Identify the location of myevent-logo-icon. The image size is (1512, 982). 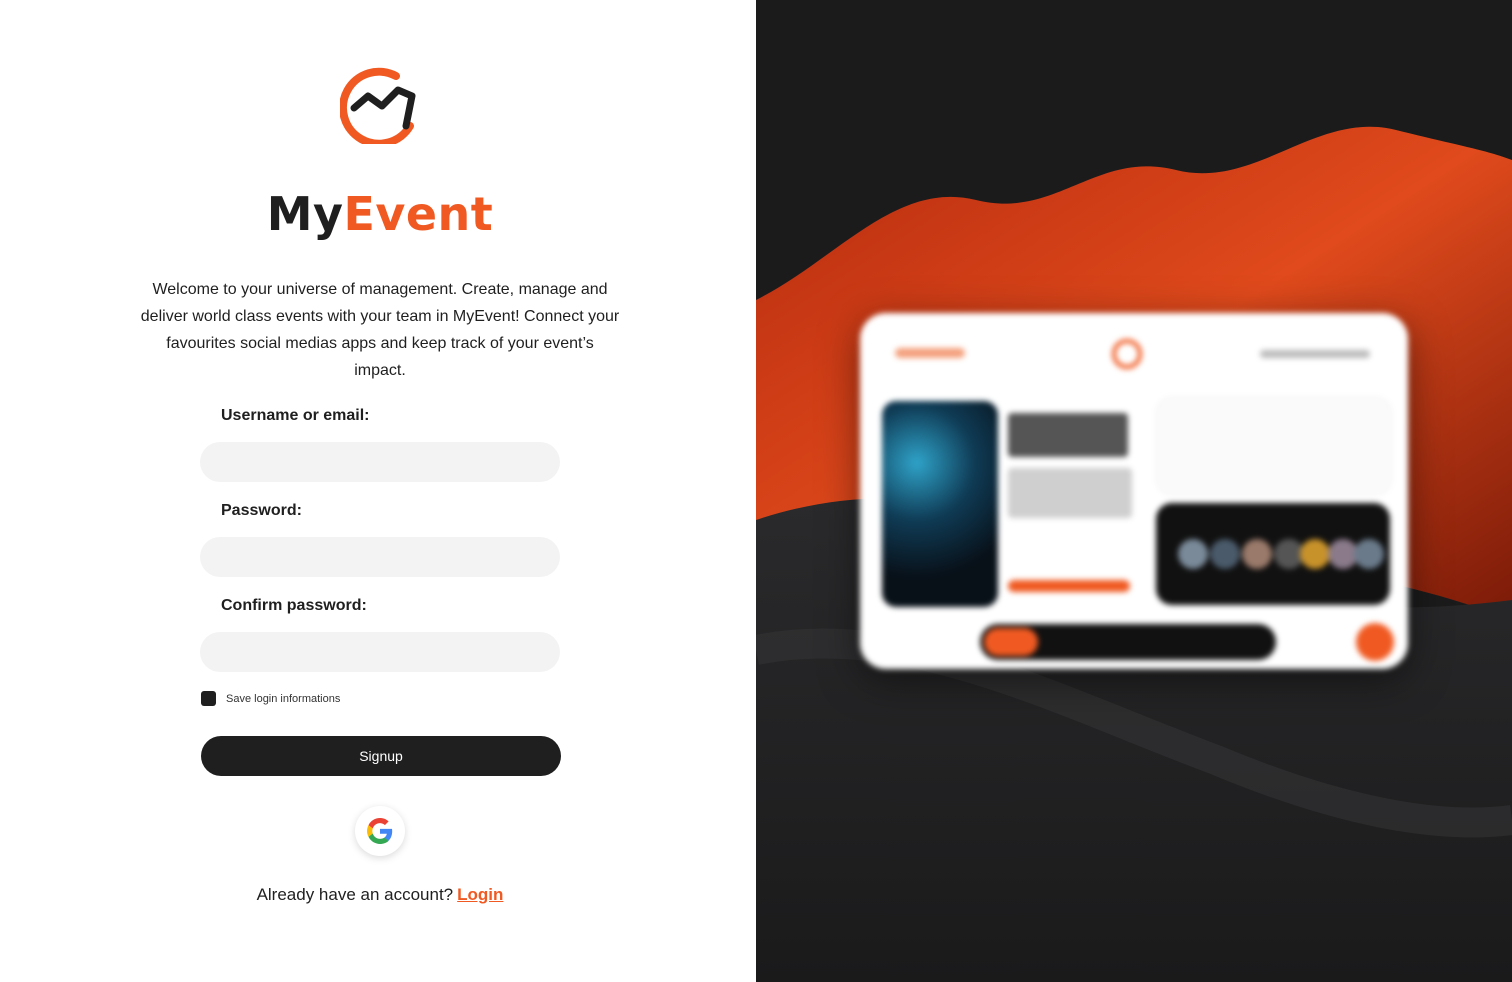
(378, 105).